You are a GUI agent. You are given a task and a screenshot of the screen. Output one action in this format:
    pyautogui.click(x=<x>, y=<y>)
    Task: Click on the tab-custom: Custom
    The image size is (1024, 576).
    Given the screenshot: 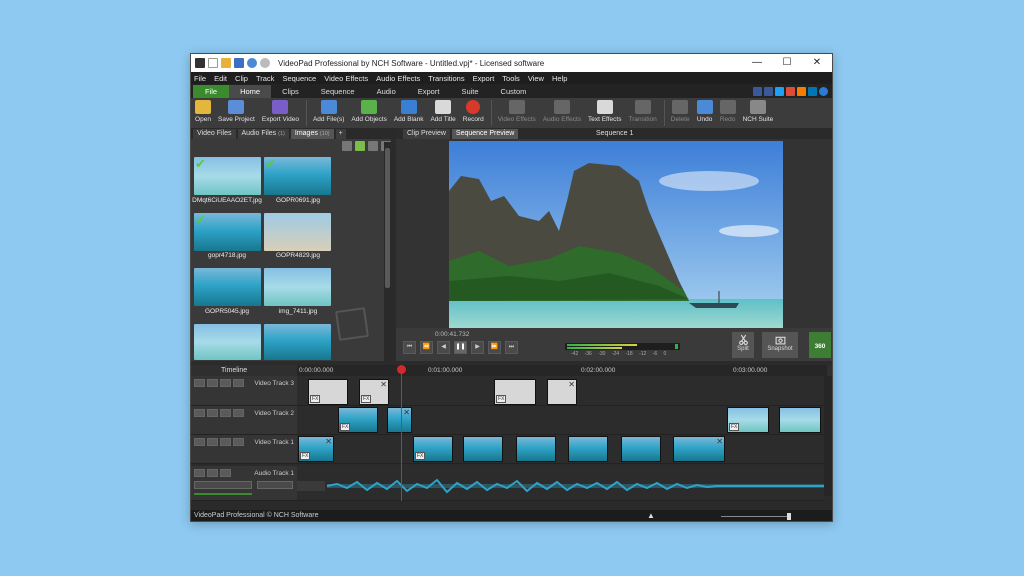 What is the action you would take?
    pyautogui.click(x=514, y=91)
    